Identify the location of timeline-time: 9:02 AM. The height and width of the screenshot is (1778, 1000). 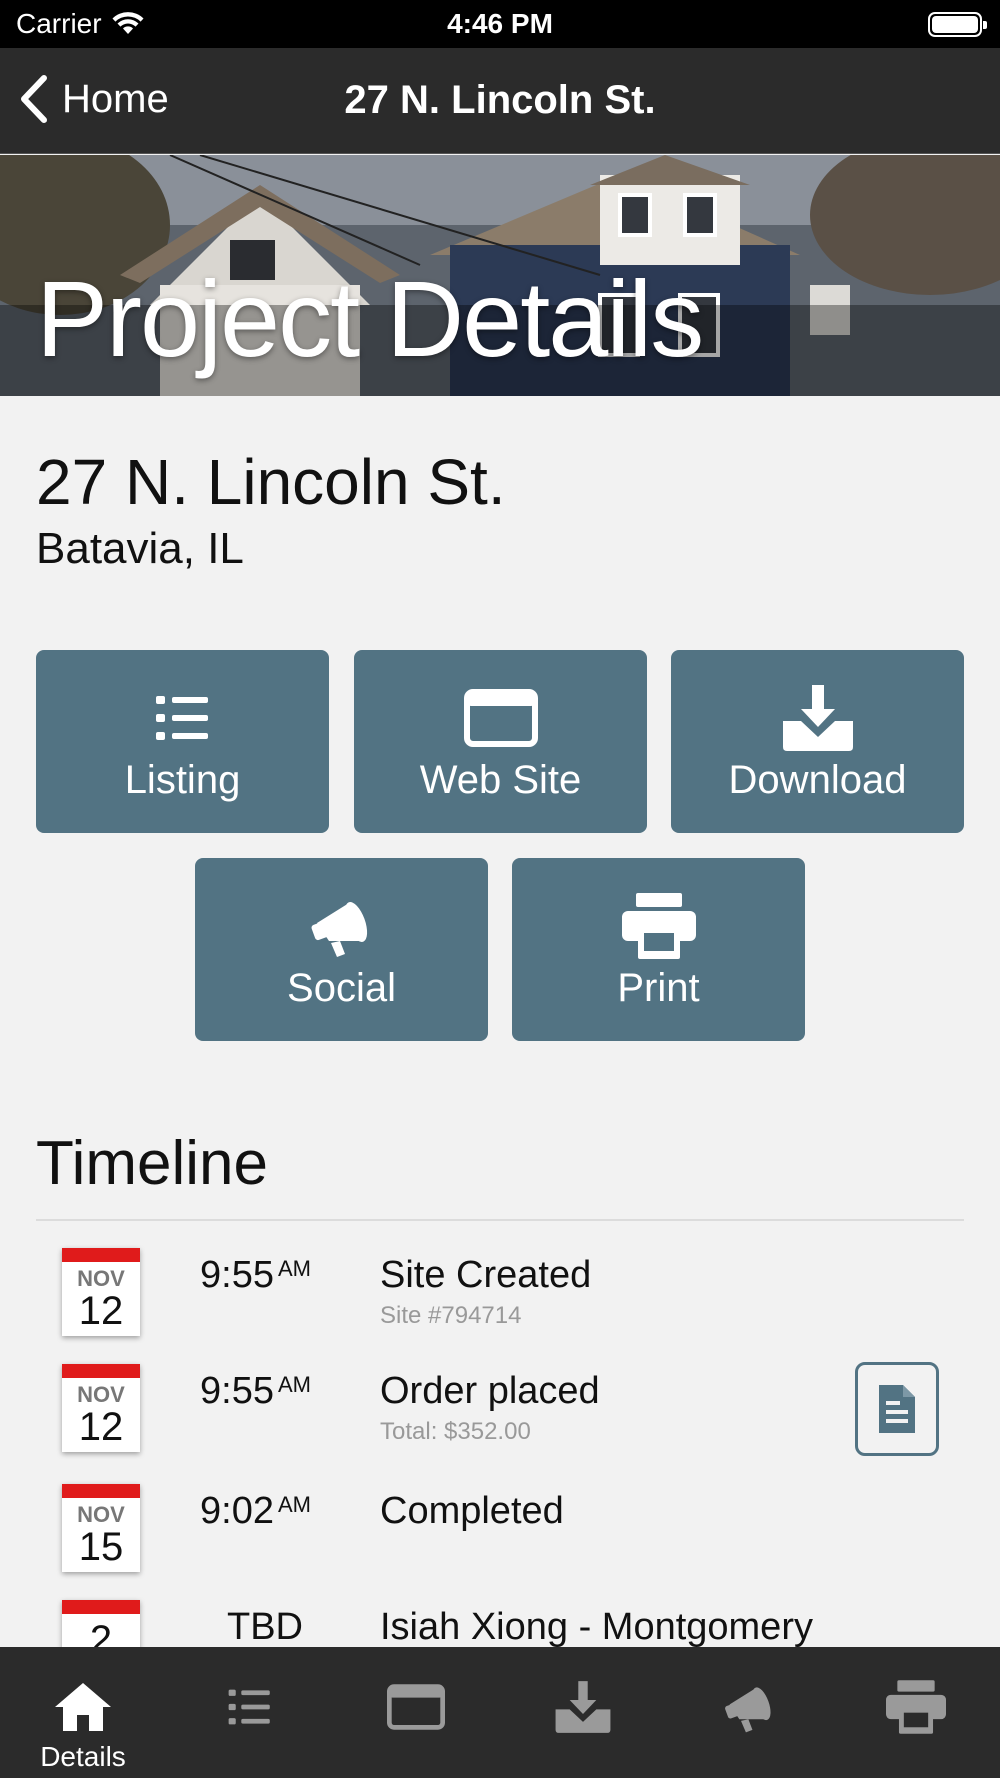
(265, 1511).